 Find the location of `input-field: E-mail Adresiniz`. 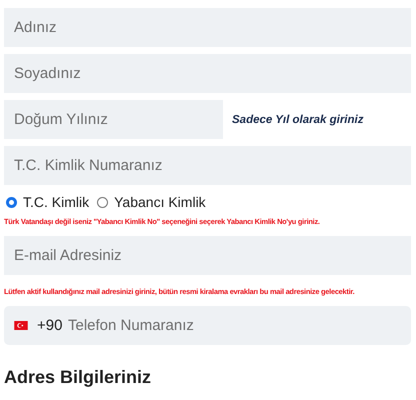

input-field: E-mail Adresiniz is located at coordinates (207, 255).